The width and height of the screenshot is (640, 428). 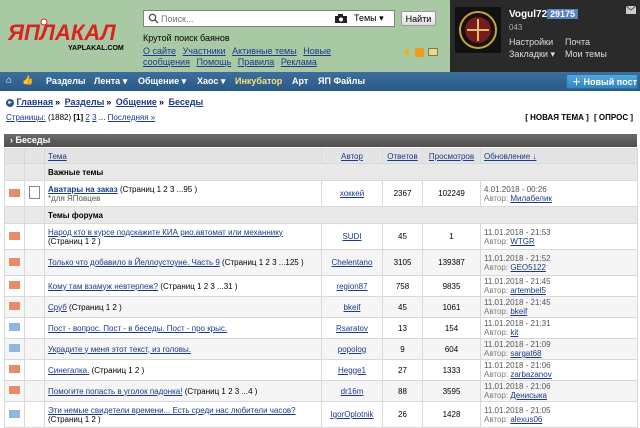 I want to click on new-post-button: ＋ Новый пост, so click(x=602, y=81).